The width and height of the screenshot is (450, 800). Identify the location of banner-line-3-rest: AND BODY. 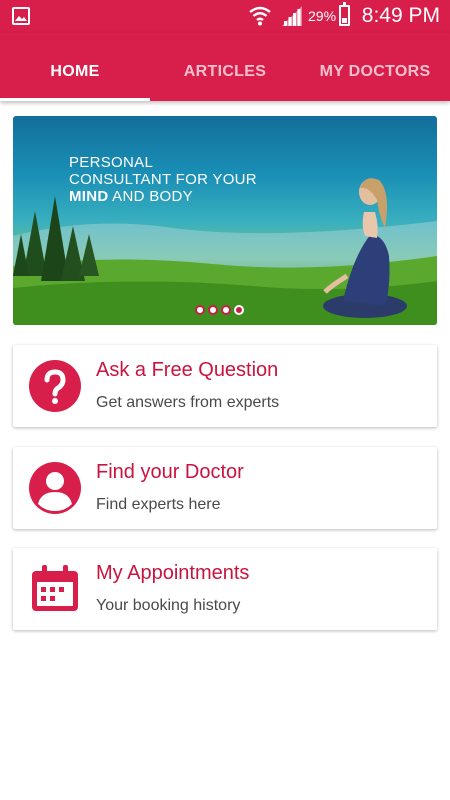
(150, 196).